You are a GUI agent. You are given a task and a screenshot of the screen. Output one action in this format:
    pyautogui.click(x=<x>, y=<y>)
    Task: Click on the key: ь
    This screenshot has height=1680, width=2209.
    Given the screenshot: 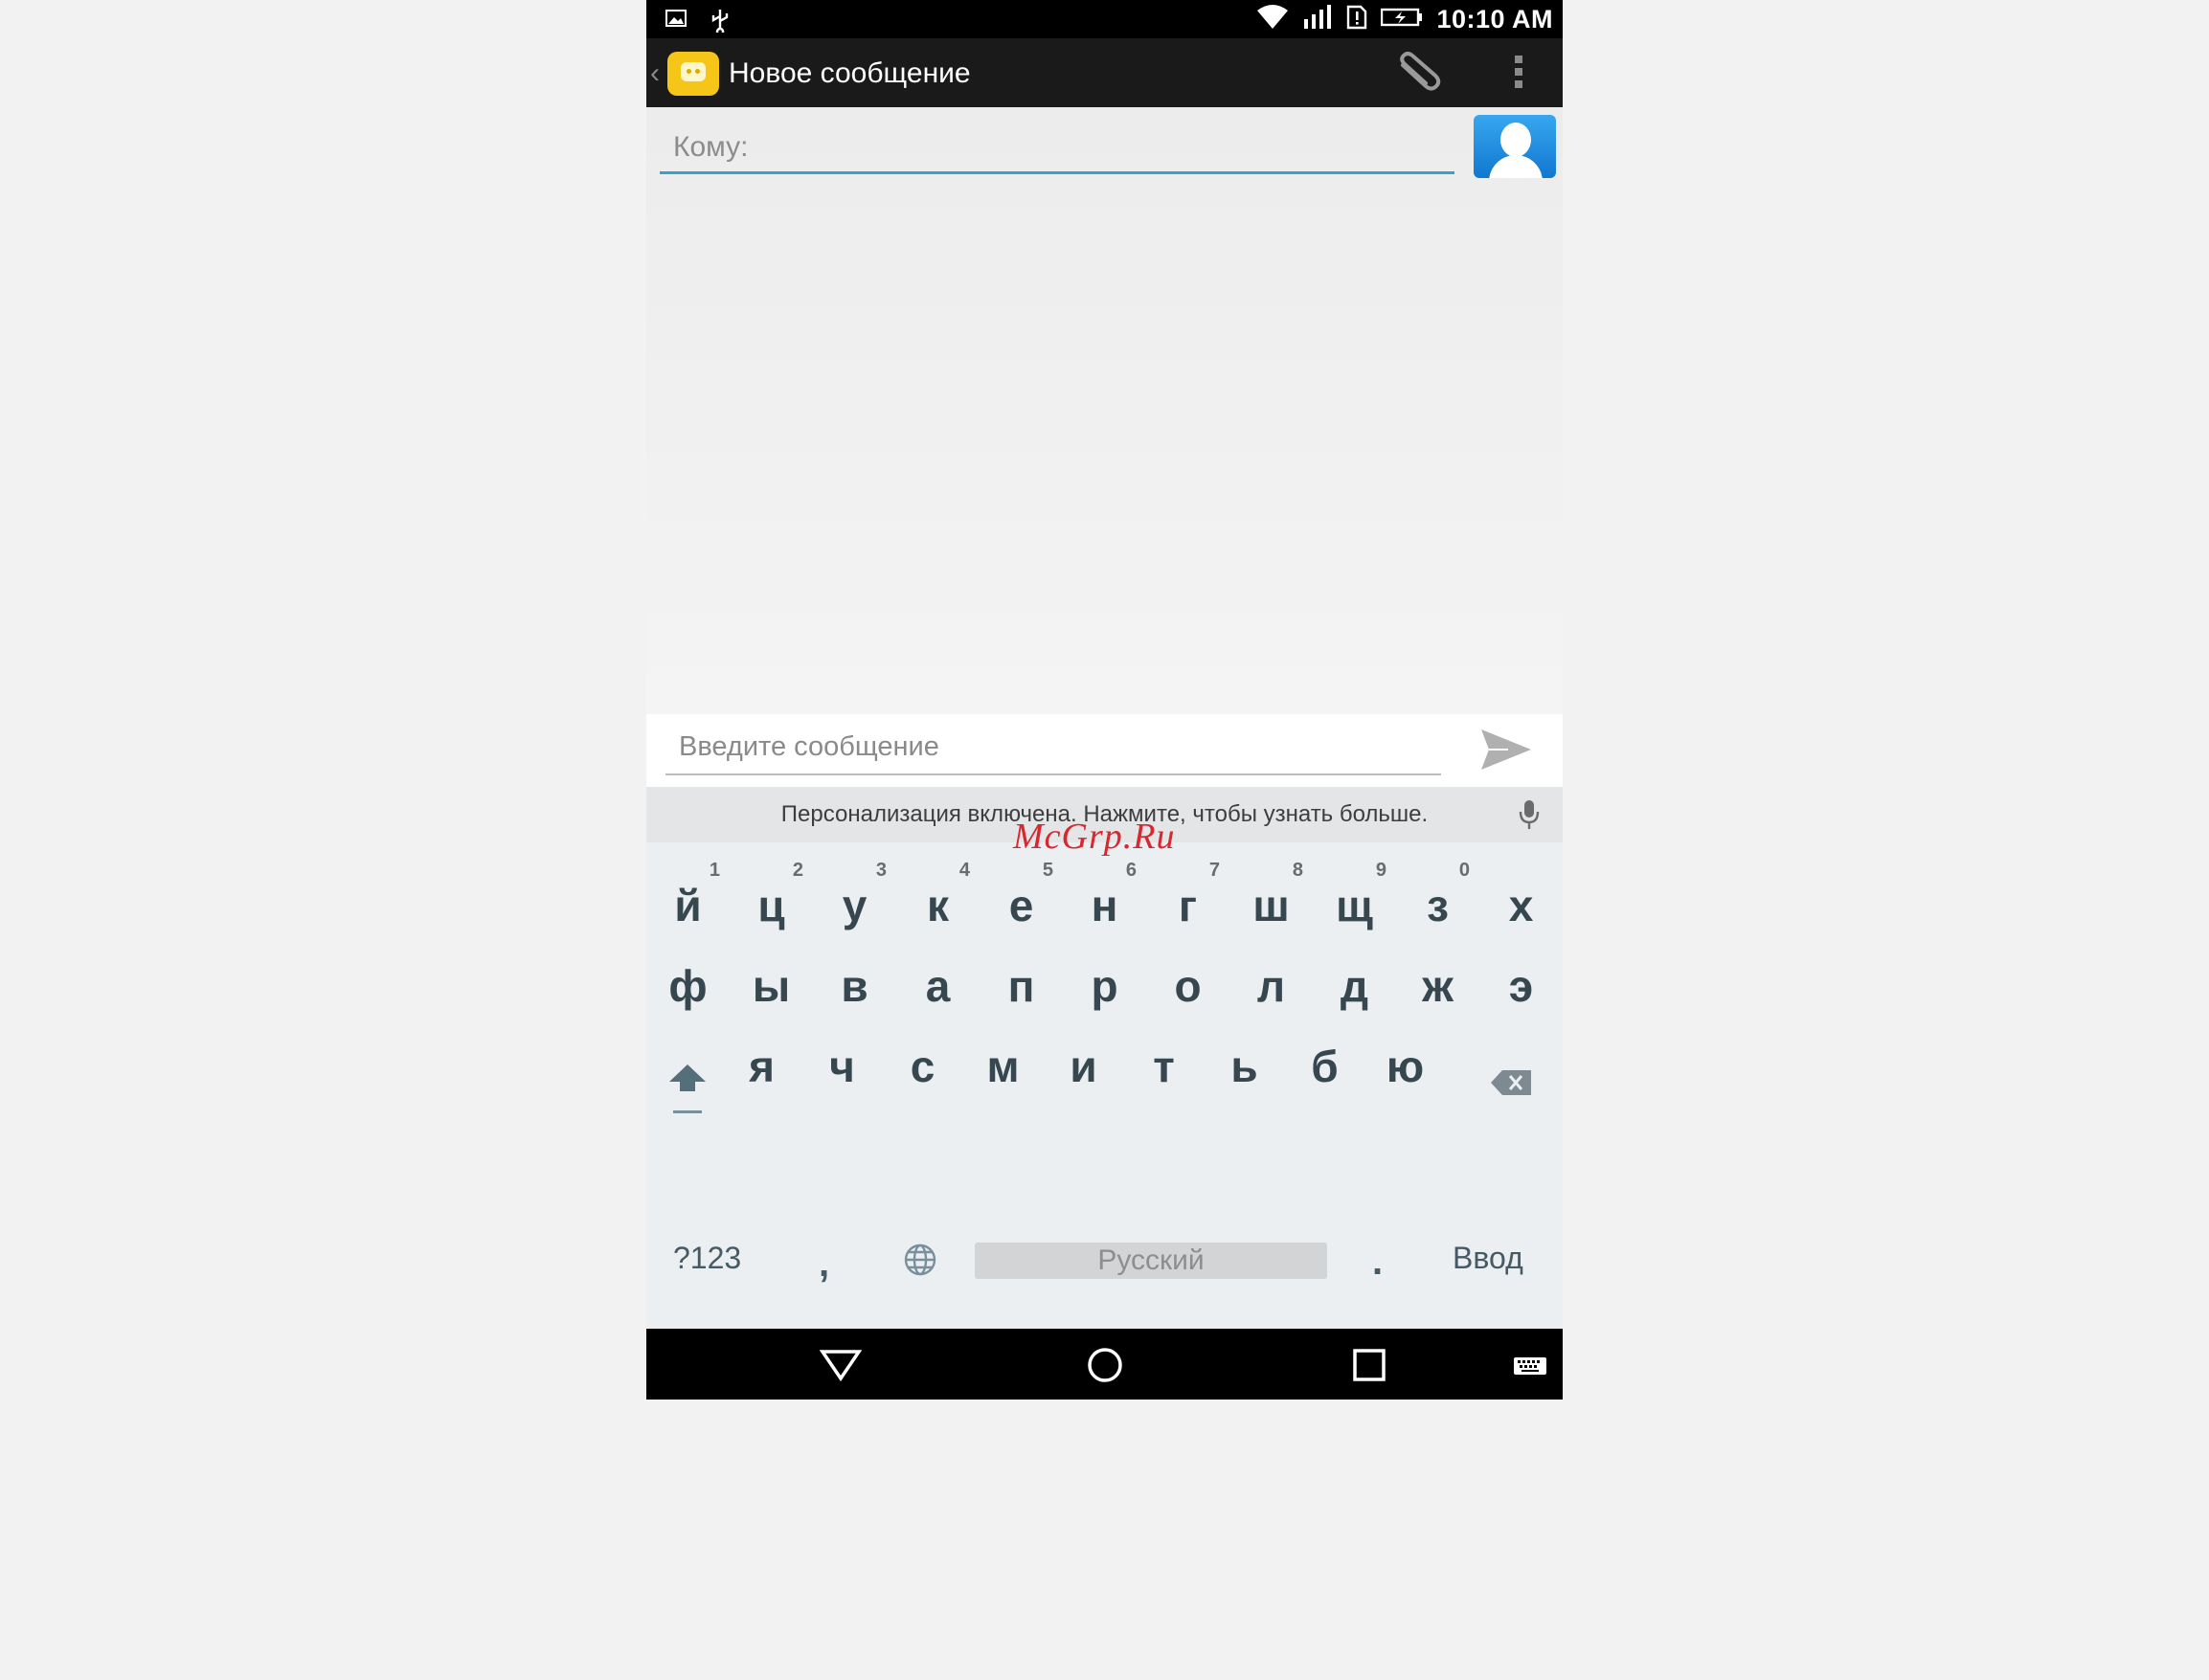 What is the action you would take?
    pyautogui.click(x=1244, y=1060)
    